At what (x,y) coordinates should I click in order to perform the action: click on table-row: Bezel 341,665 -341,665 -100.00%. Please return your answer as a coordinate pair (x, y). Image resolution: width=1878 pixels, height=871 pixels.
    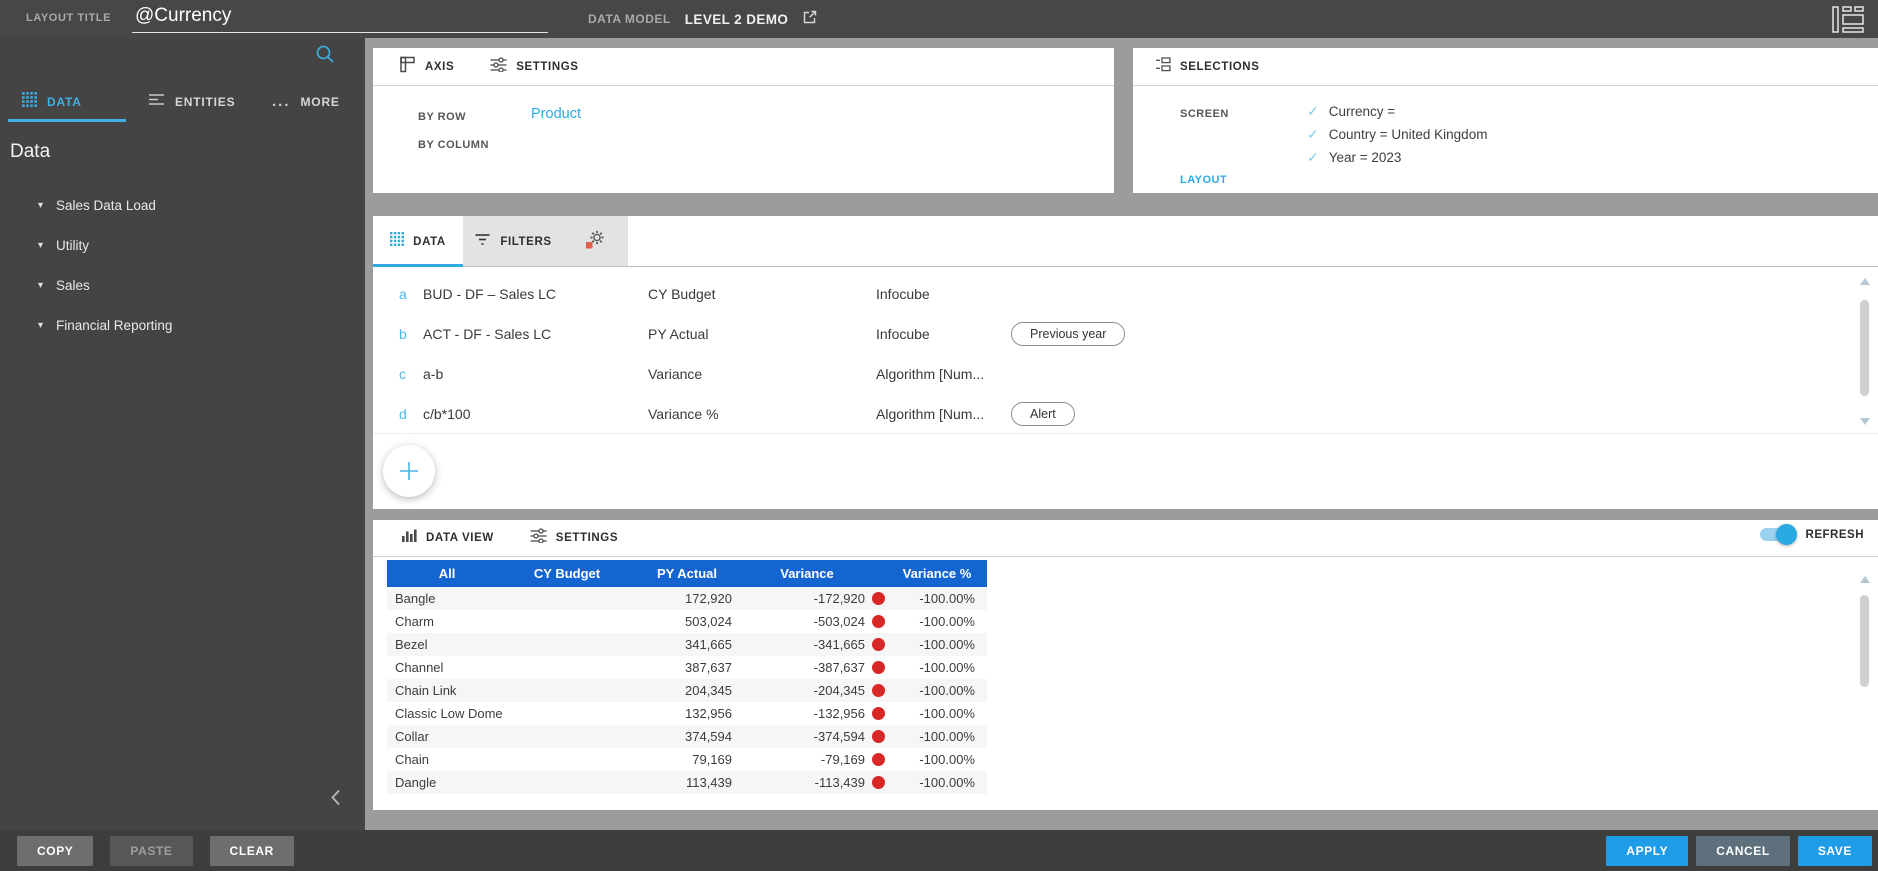
    Looking at the image, I should click on (687, 644).